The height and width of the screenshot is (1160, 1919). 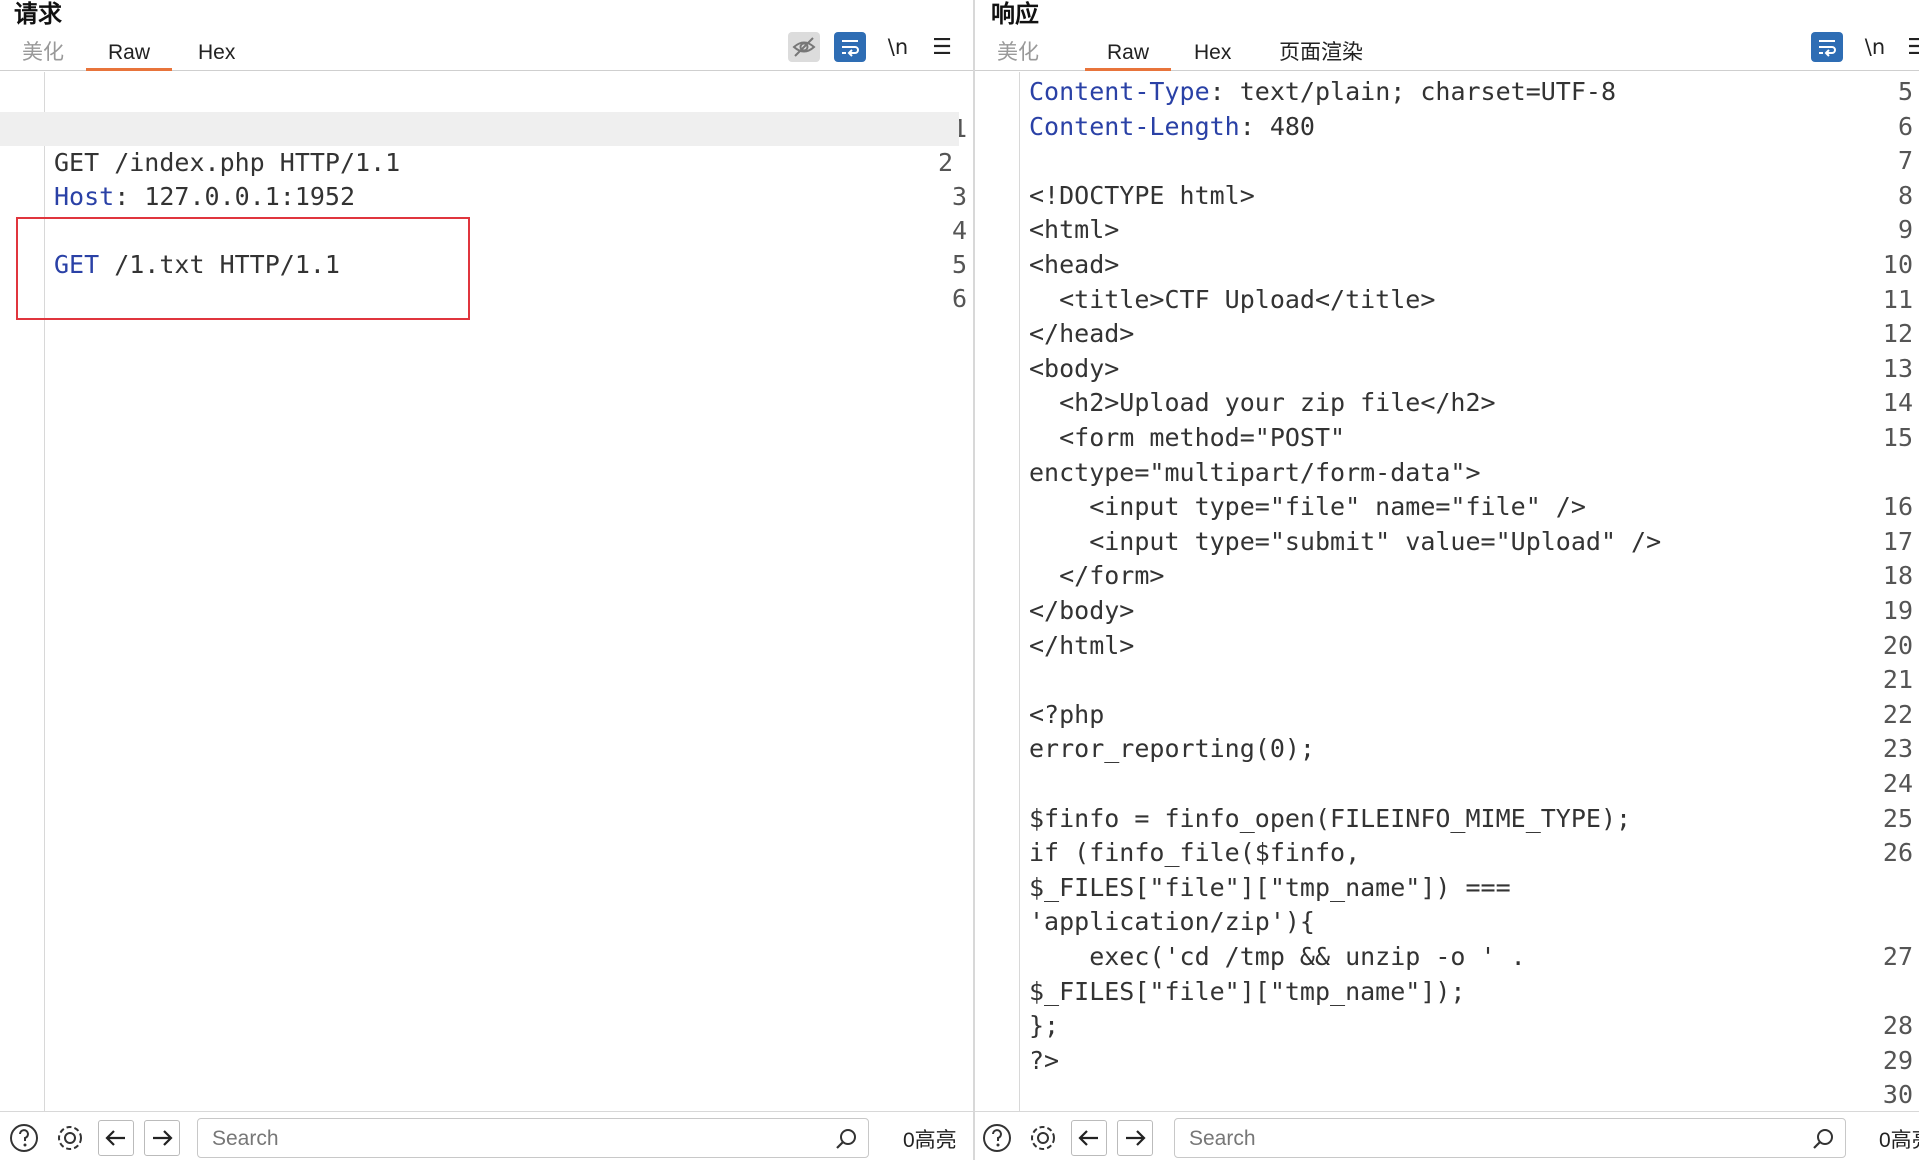 What do you see at coordinates (486, 178) in the screenshot?
I see `code-line: 3` at bounding box center [486, 178].